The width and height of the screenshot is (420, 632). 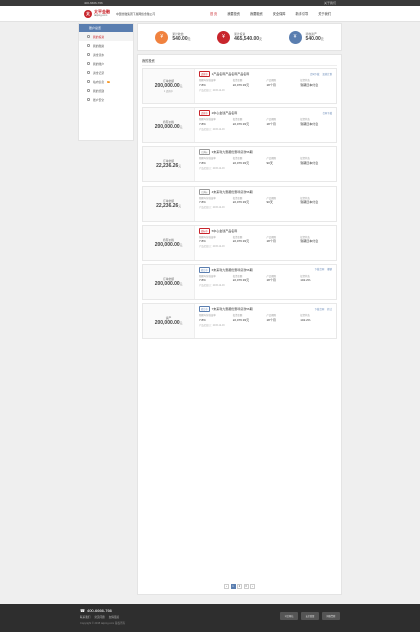 I want to click on product-name: 投标中 5中心金钱产品名称, so click(x=265, y=230).